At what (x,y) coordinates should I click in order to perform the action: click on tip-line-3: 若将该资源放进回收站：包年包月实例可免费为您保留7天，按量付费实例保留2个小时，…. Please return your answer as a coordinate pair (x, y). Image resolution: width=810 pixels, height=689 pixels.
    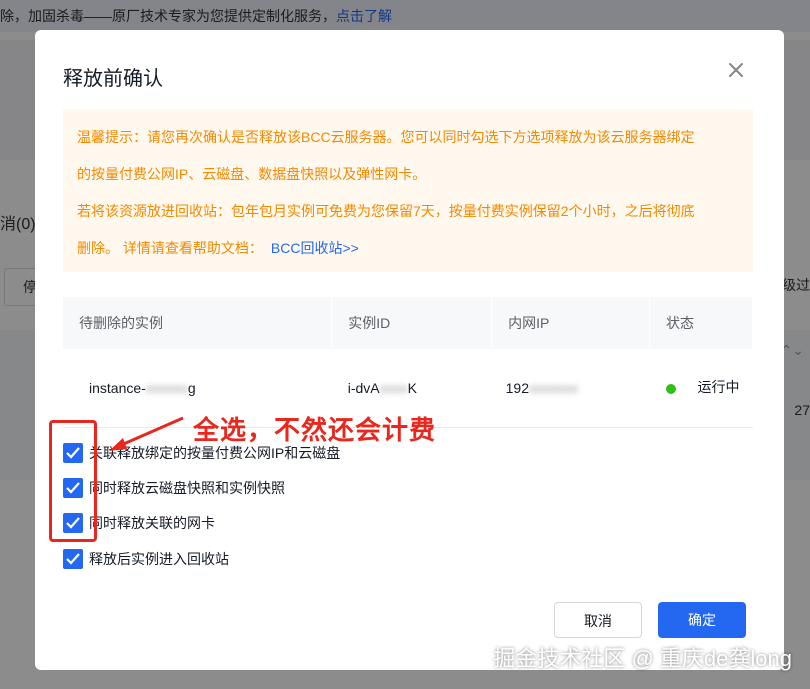
    Looking at the image, I should click on (386, 211).